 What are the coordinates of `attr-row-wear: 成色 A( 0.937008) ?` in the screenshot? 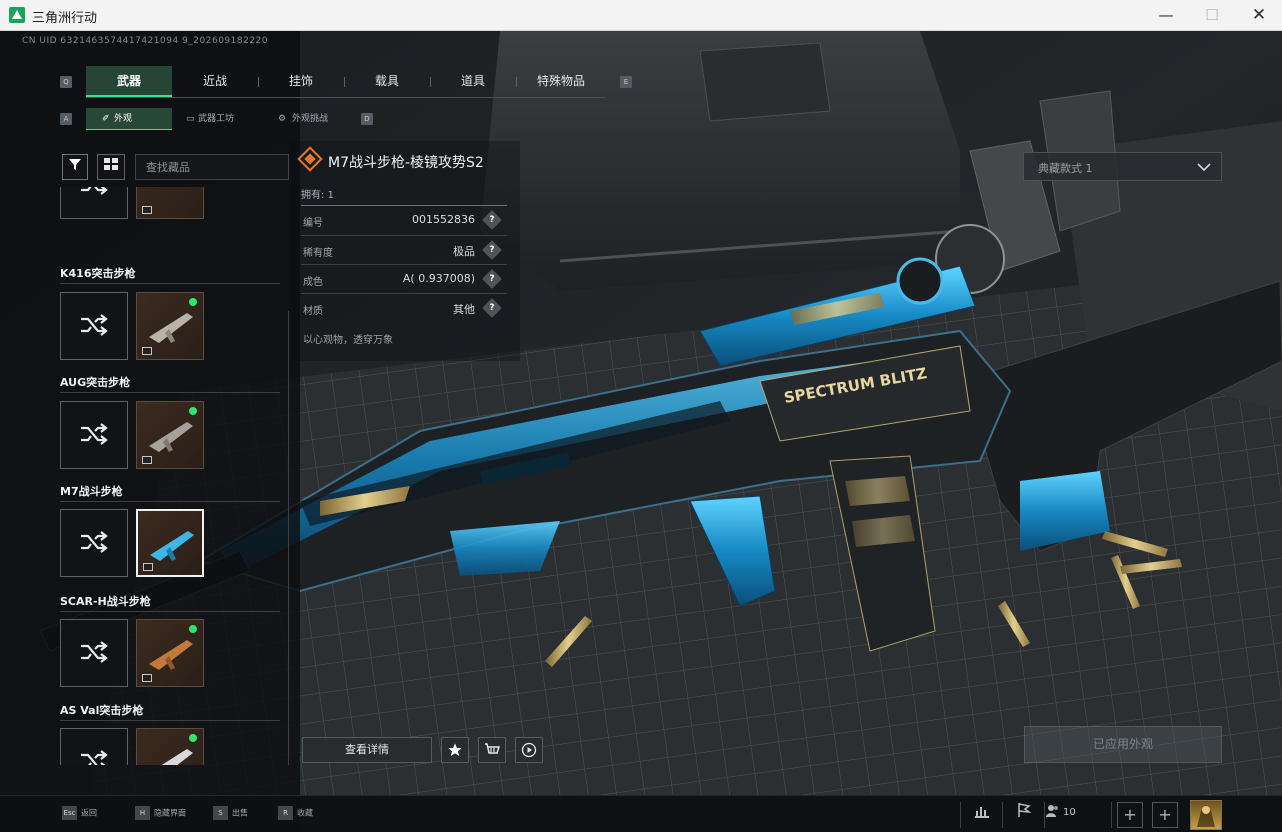 It's located at (404, 278).